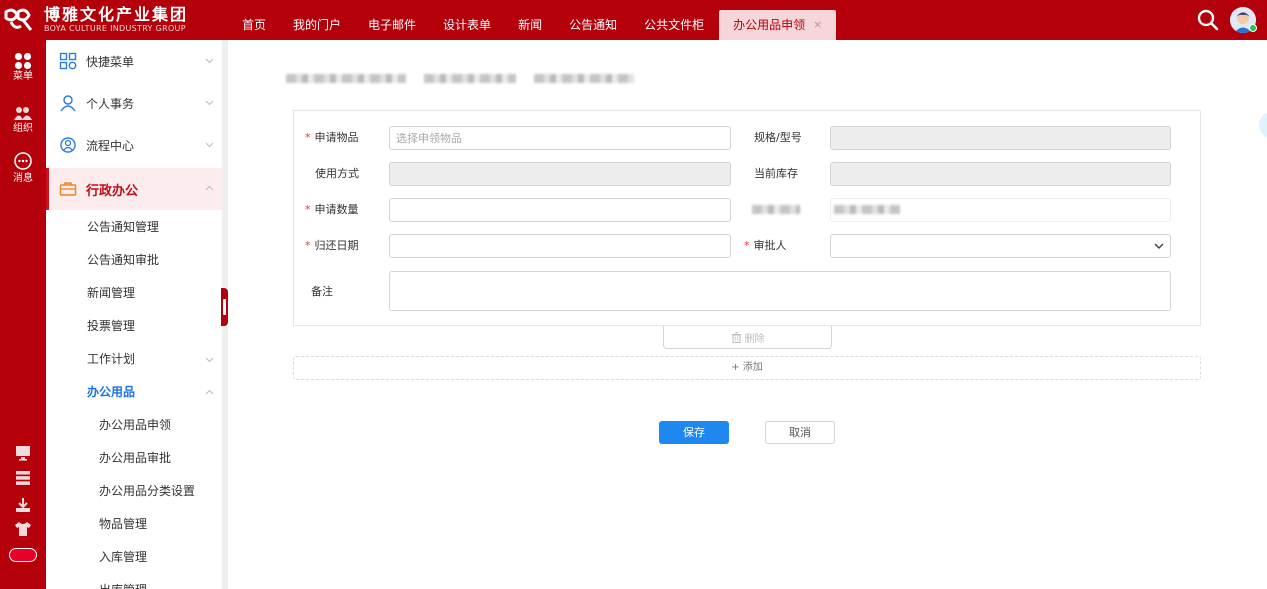 The height and width of the screenshot is (589, 1267). Describe the element at coordinates (134, 557) in the screenshot. I see `sidebar-item-stock-in: 入库管理` at that location.